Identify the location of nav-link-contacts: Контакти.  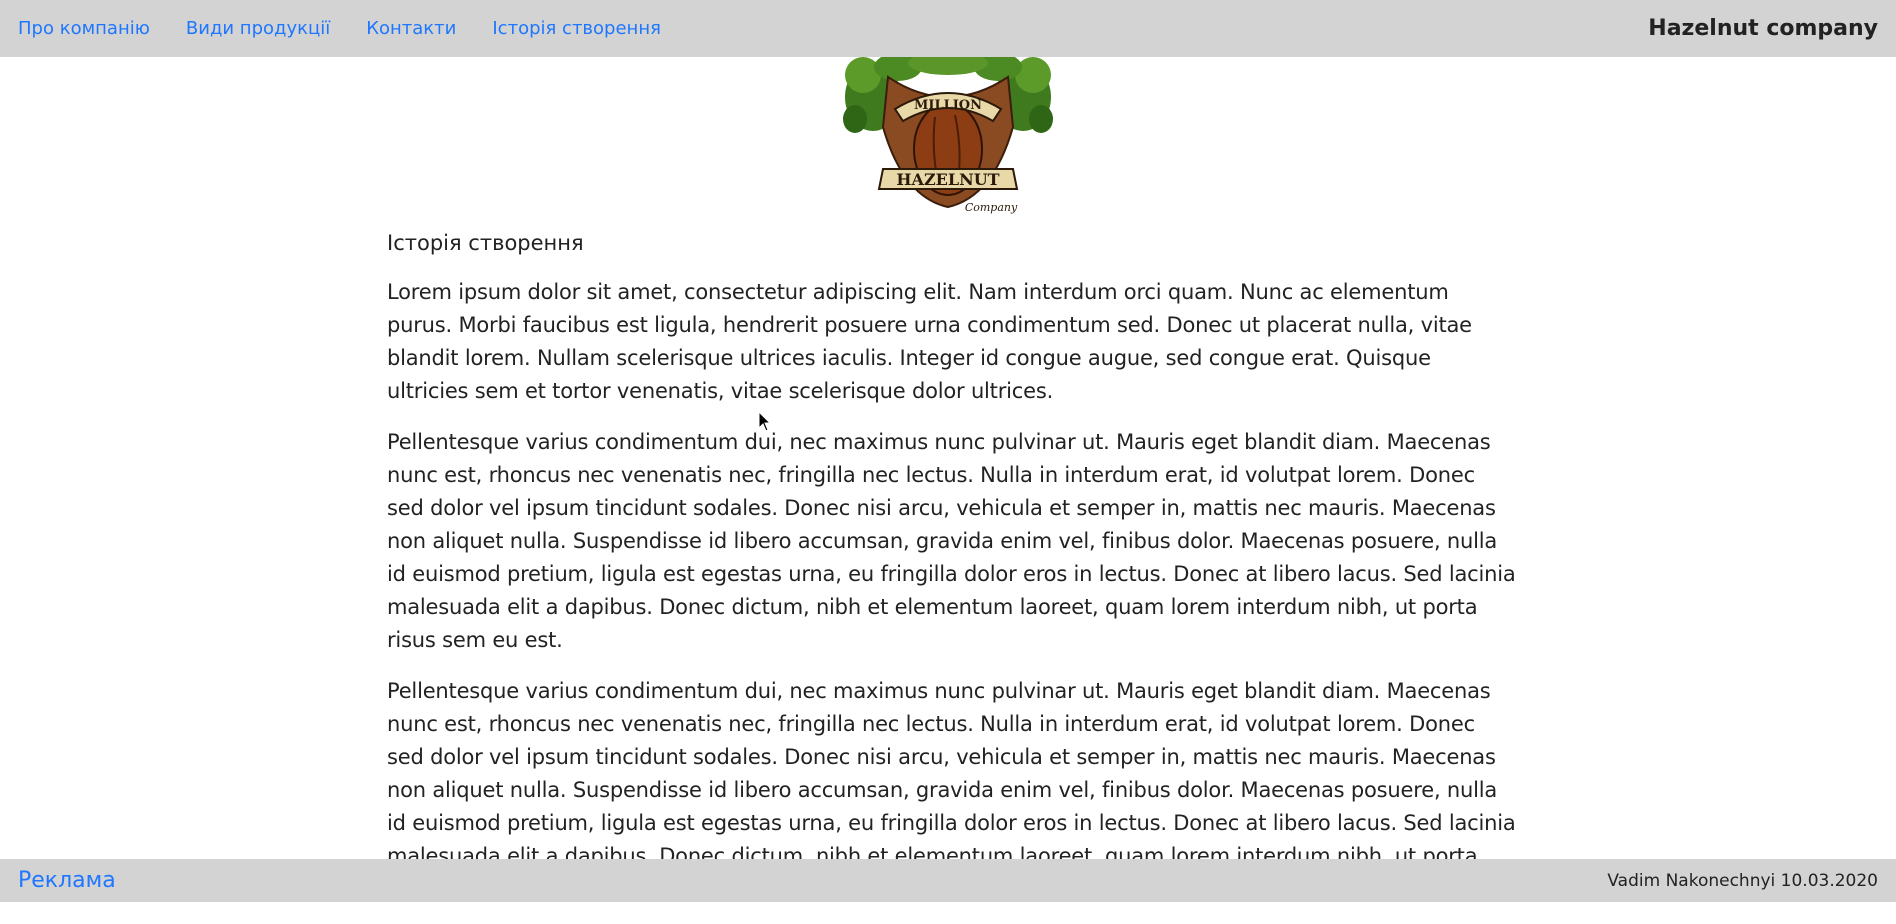
(411, 28).